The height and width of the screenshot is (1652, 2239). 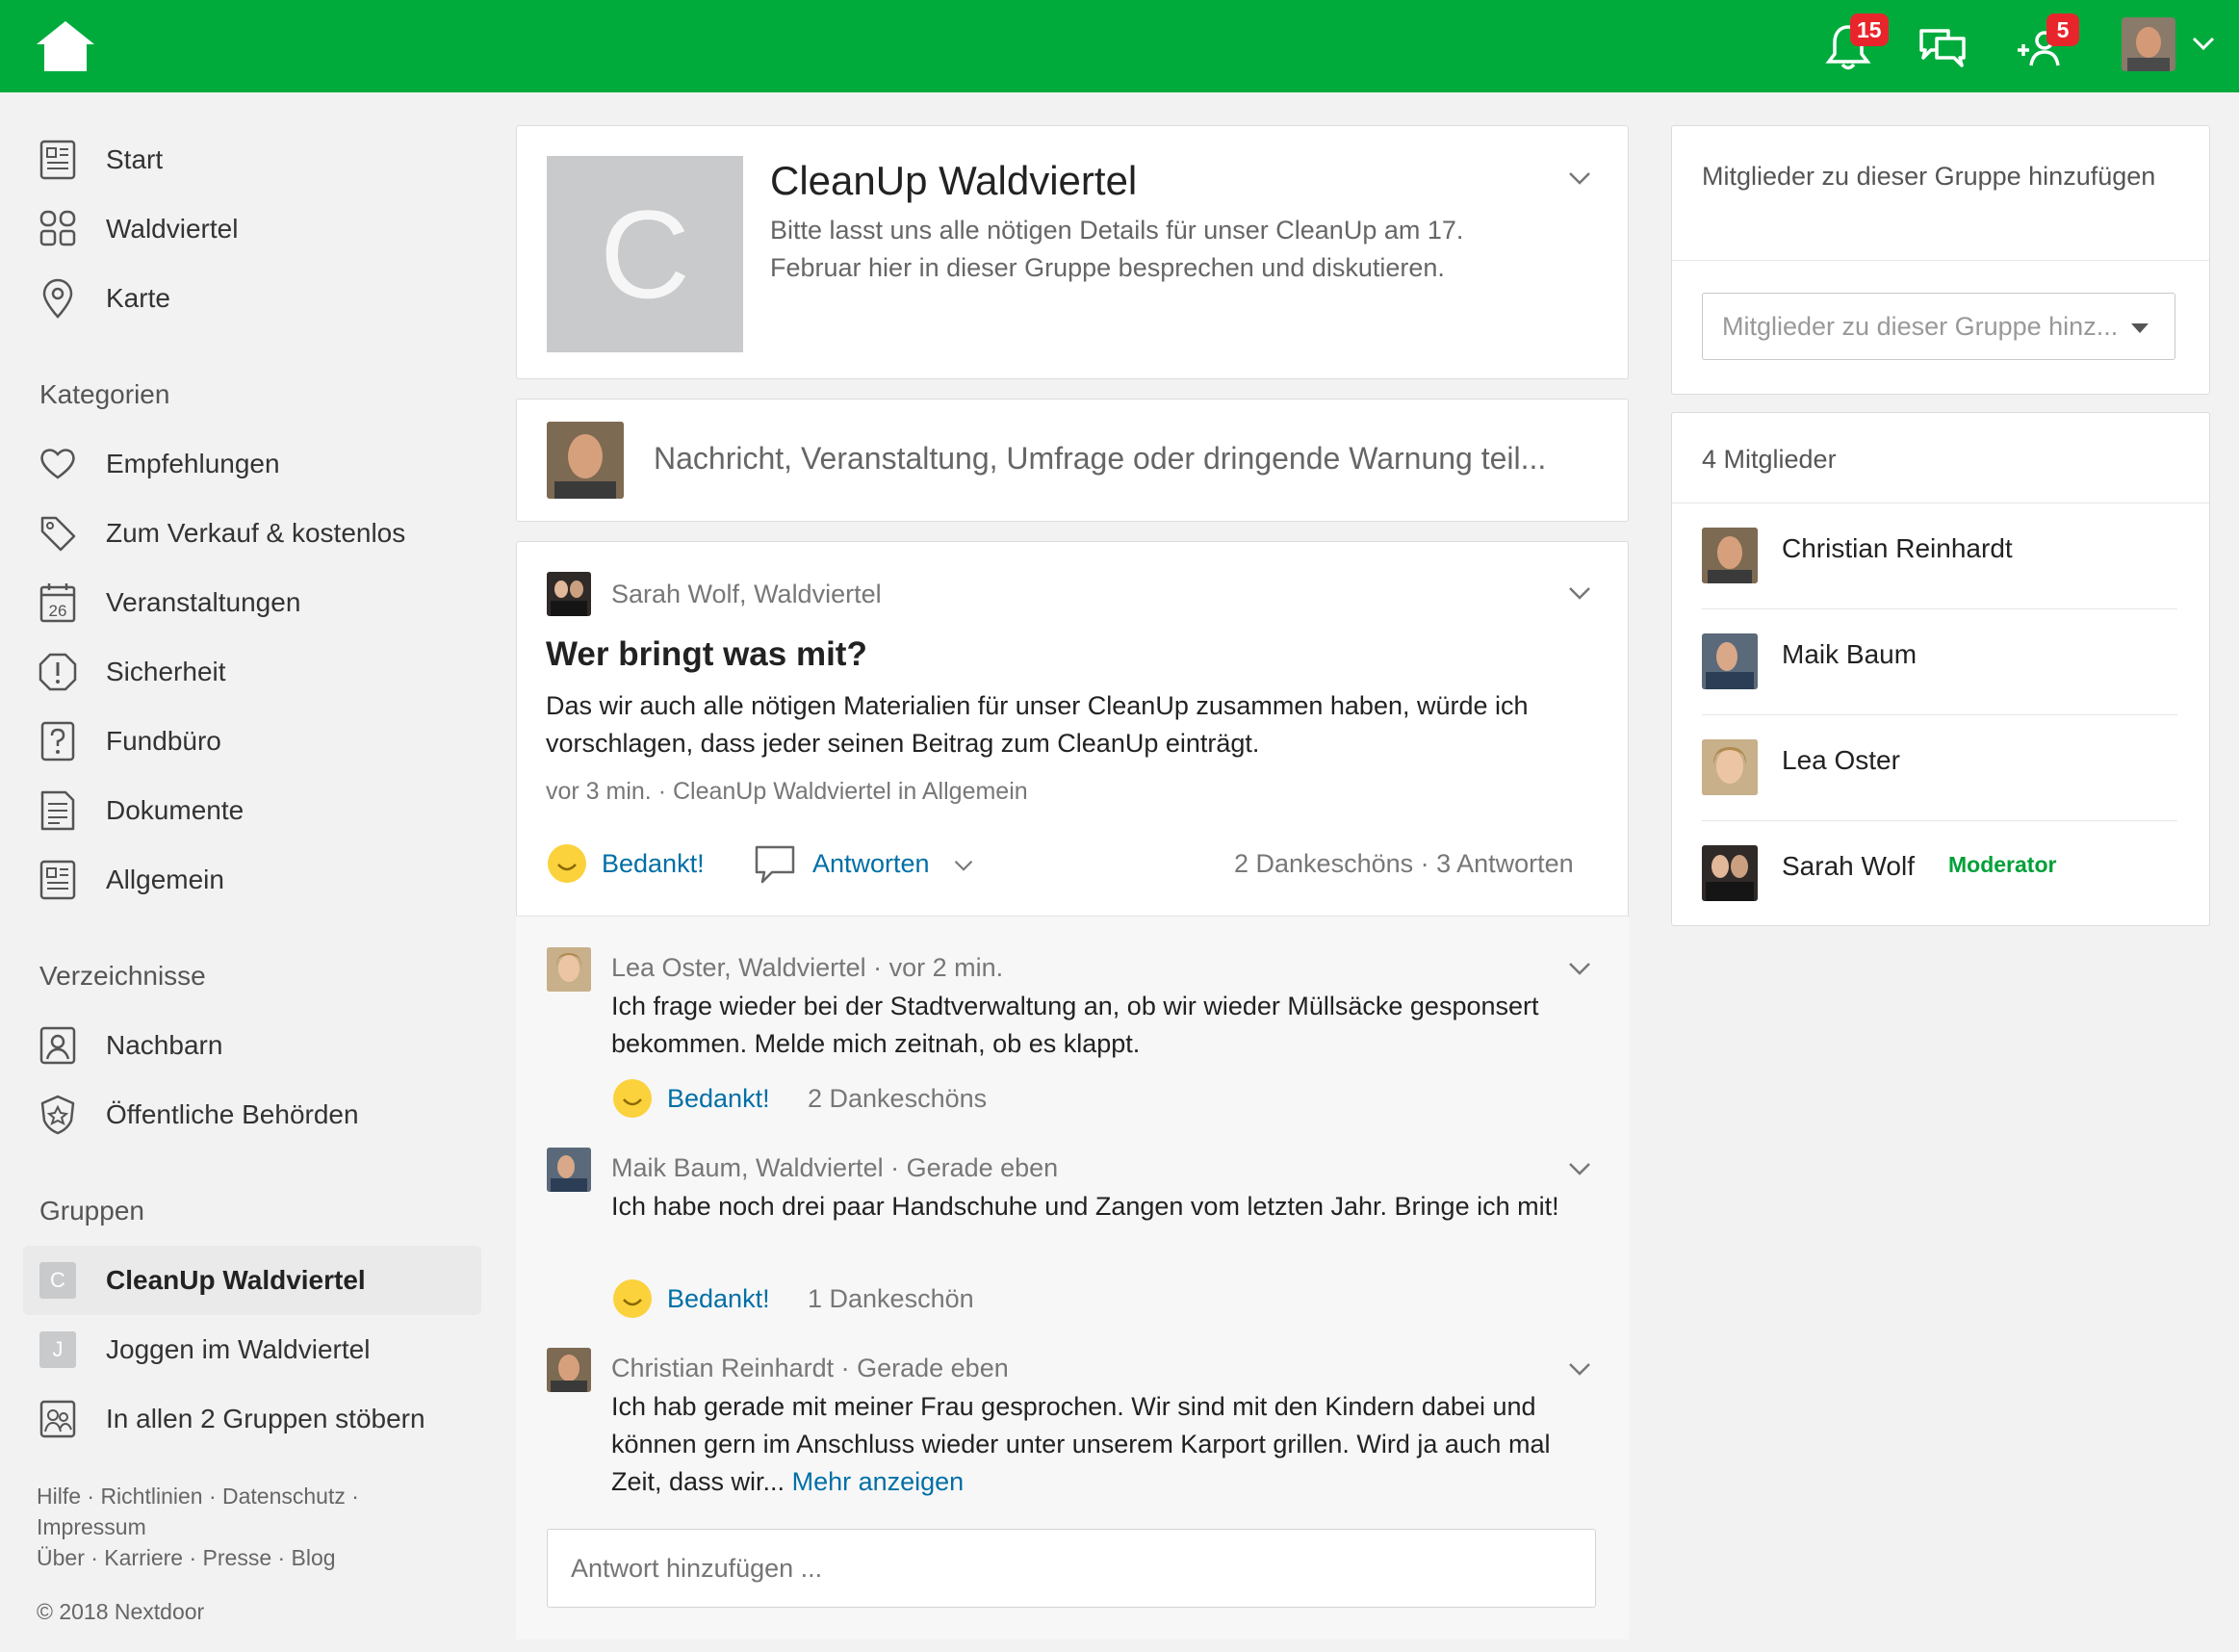 What do you see at coordinates (58, 741) in the screenshot?
I see `question-icon` at bounding box center [58, 741].